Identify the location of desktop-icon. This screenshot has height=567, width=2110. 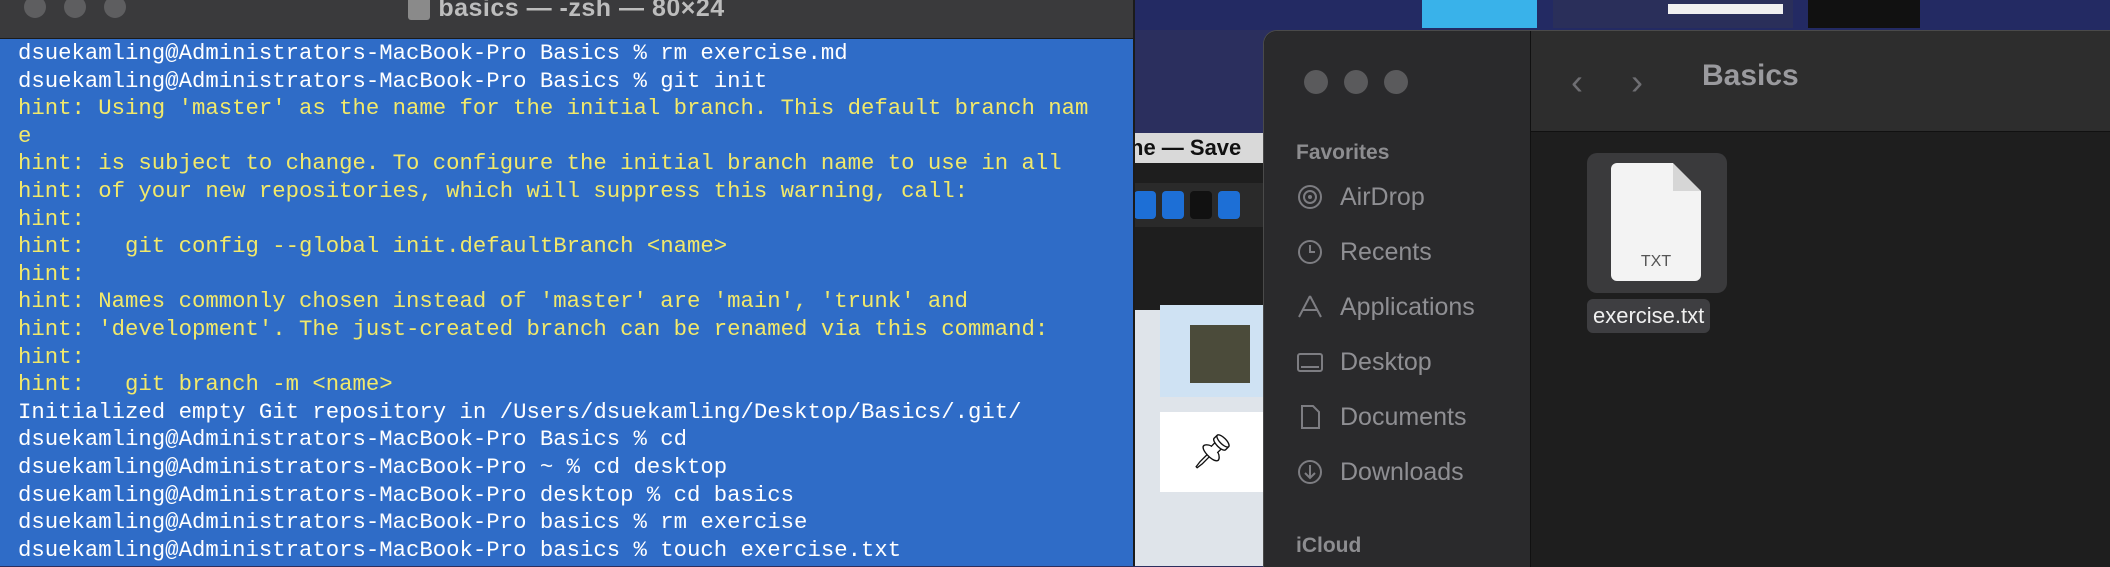
(1310, 362).